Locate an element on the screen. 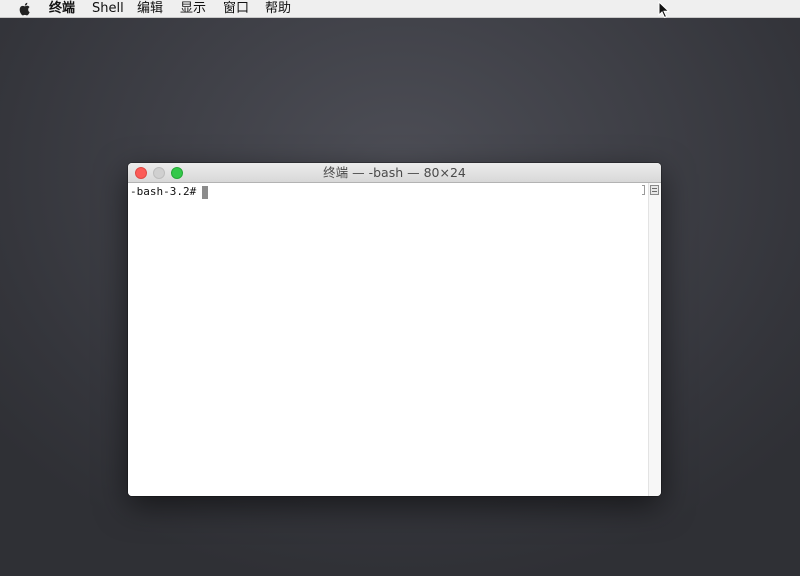  menu-bar: 终端 Shell 编辑 显示 窗口 帮助 is located at coordinates (400, 9).